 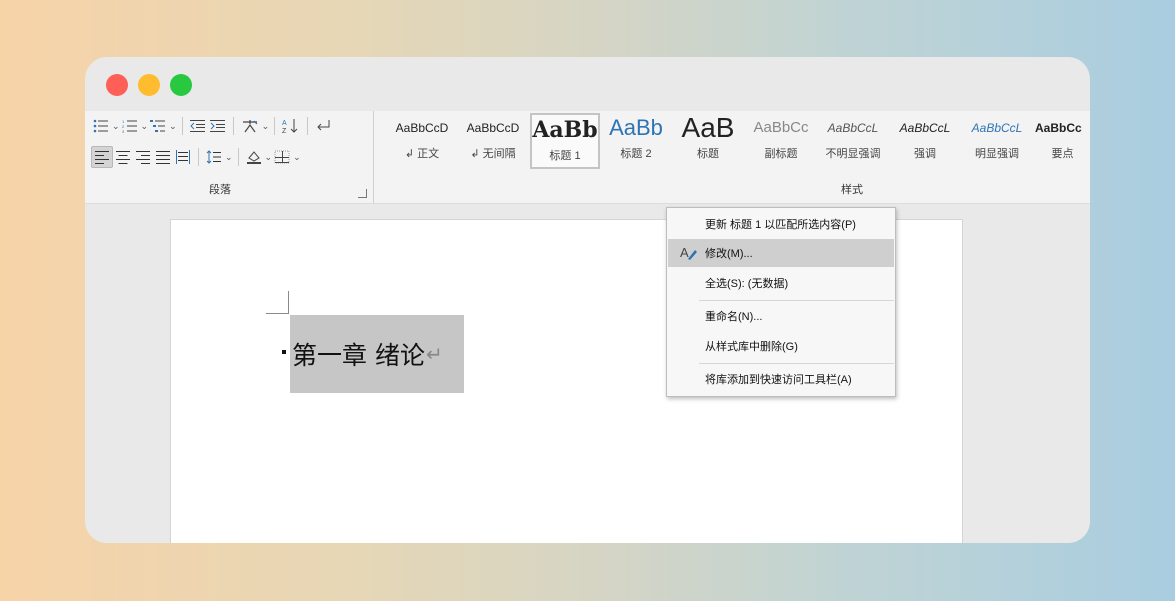 I want to click on distributed-icon, so click(x=183, y=157).